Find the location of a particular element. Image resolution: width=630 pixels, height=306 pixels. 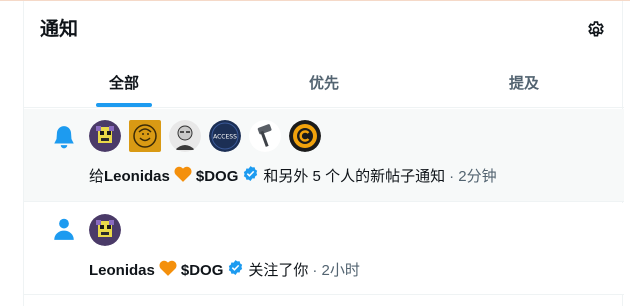

active-tab-indicator is located at coordinates (124, 105).